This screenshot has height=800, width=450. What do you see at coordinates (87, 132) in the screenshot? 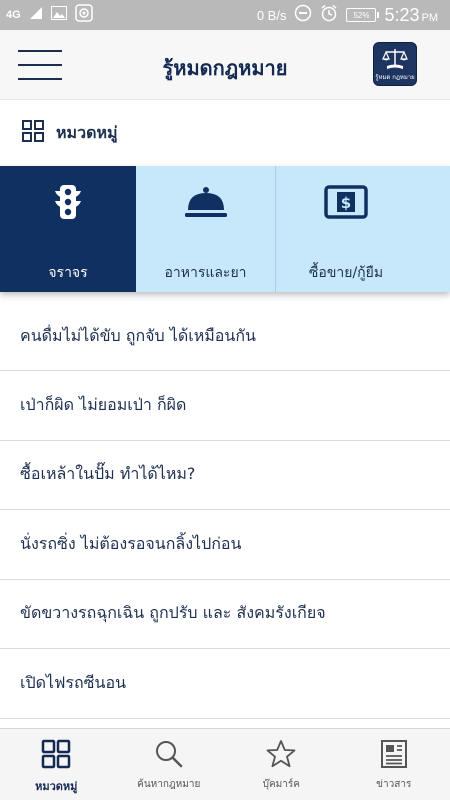
I see `category-title: หมวดหมู่` at bounding box center [87, 132].